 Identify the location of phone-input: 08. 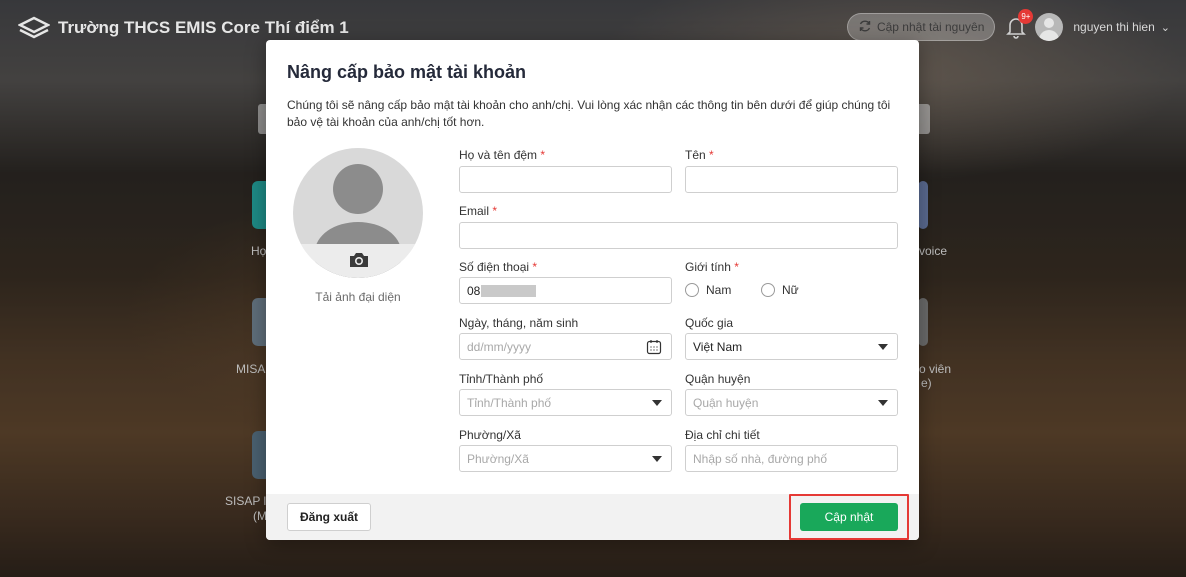
(565, 290).